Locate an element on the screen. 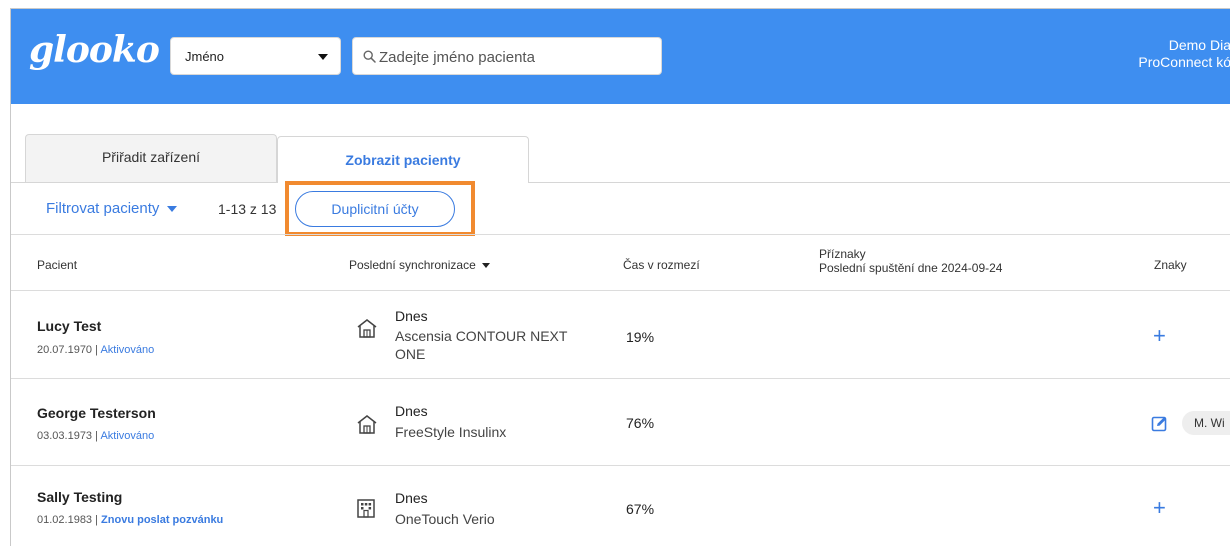  flags-title: Příznaky is located at coordinates (842, 254).